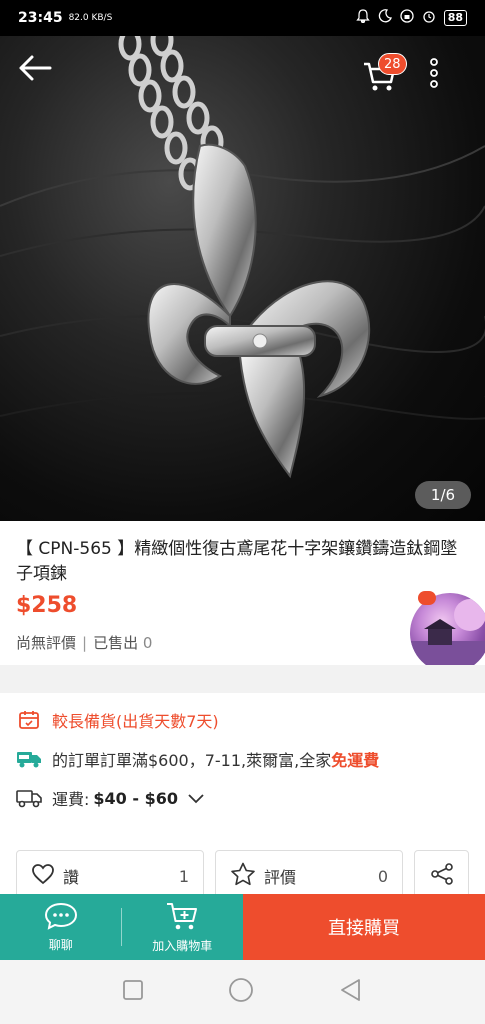  I want to click on status-icons: 88, so click(411, 18).